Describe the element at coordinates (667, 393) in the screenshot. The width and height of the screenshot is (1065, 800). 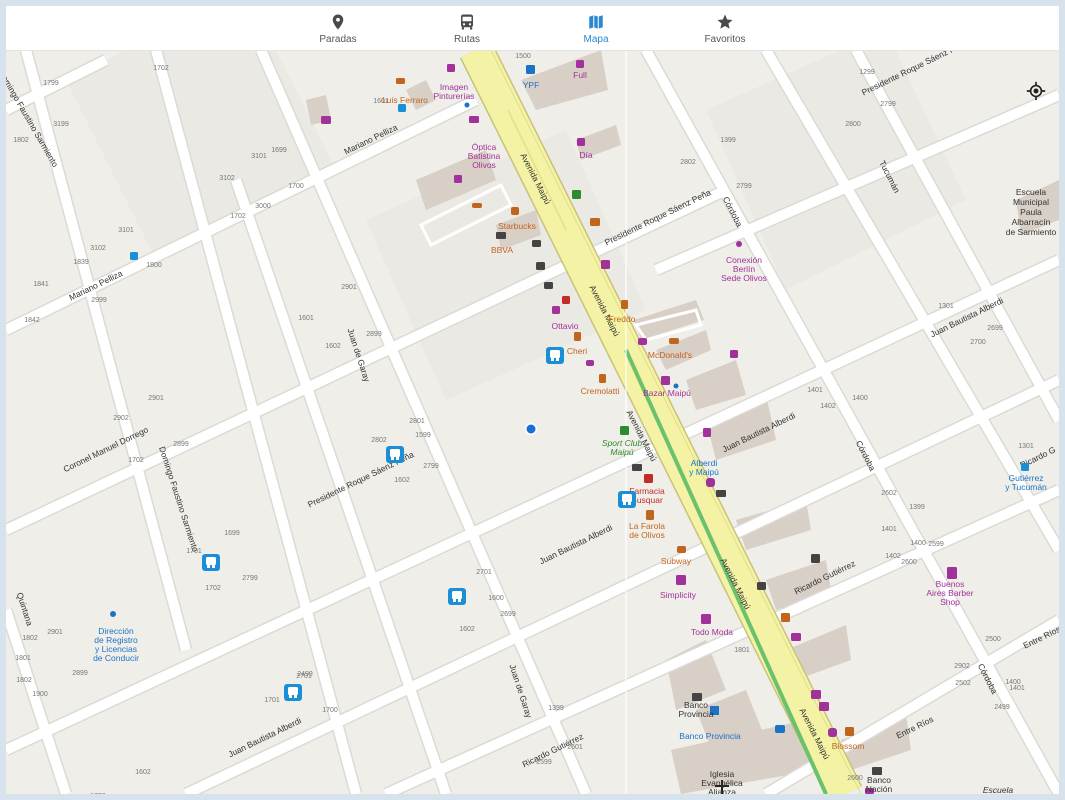
I see `poi-bazar-maipu: Bazar Maipú` at that location.